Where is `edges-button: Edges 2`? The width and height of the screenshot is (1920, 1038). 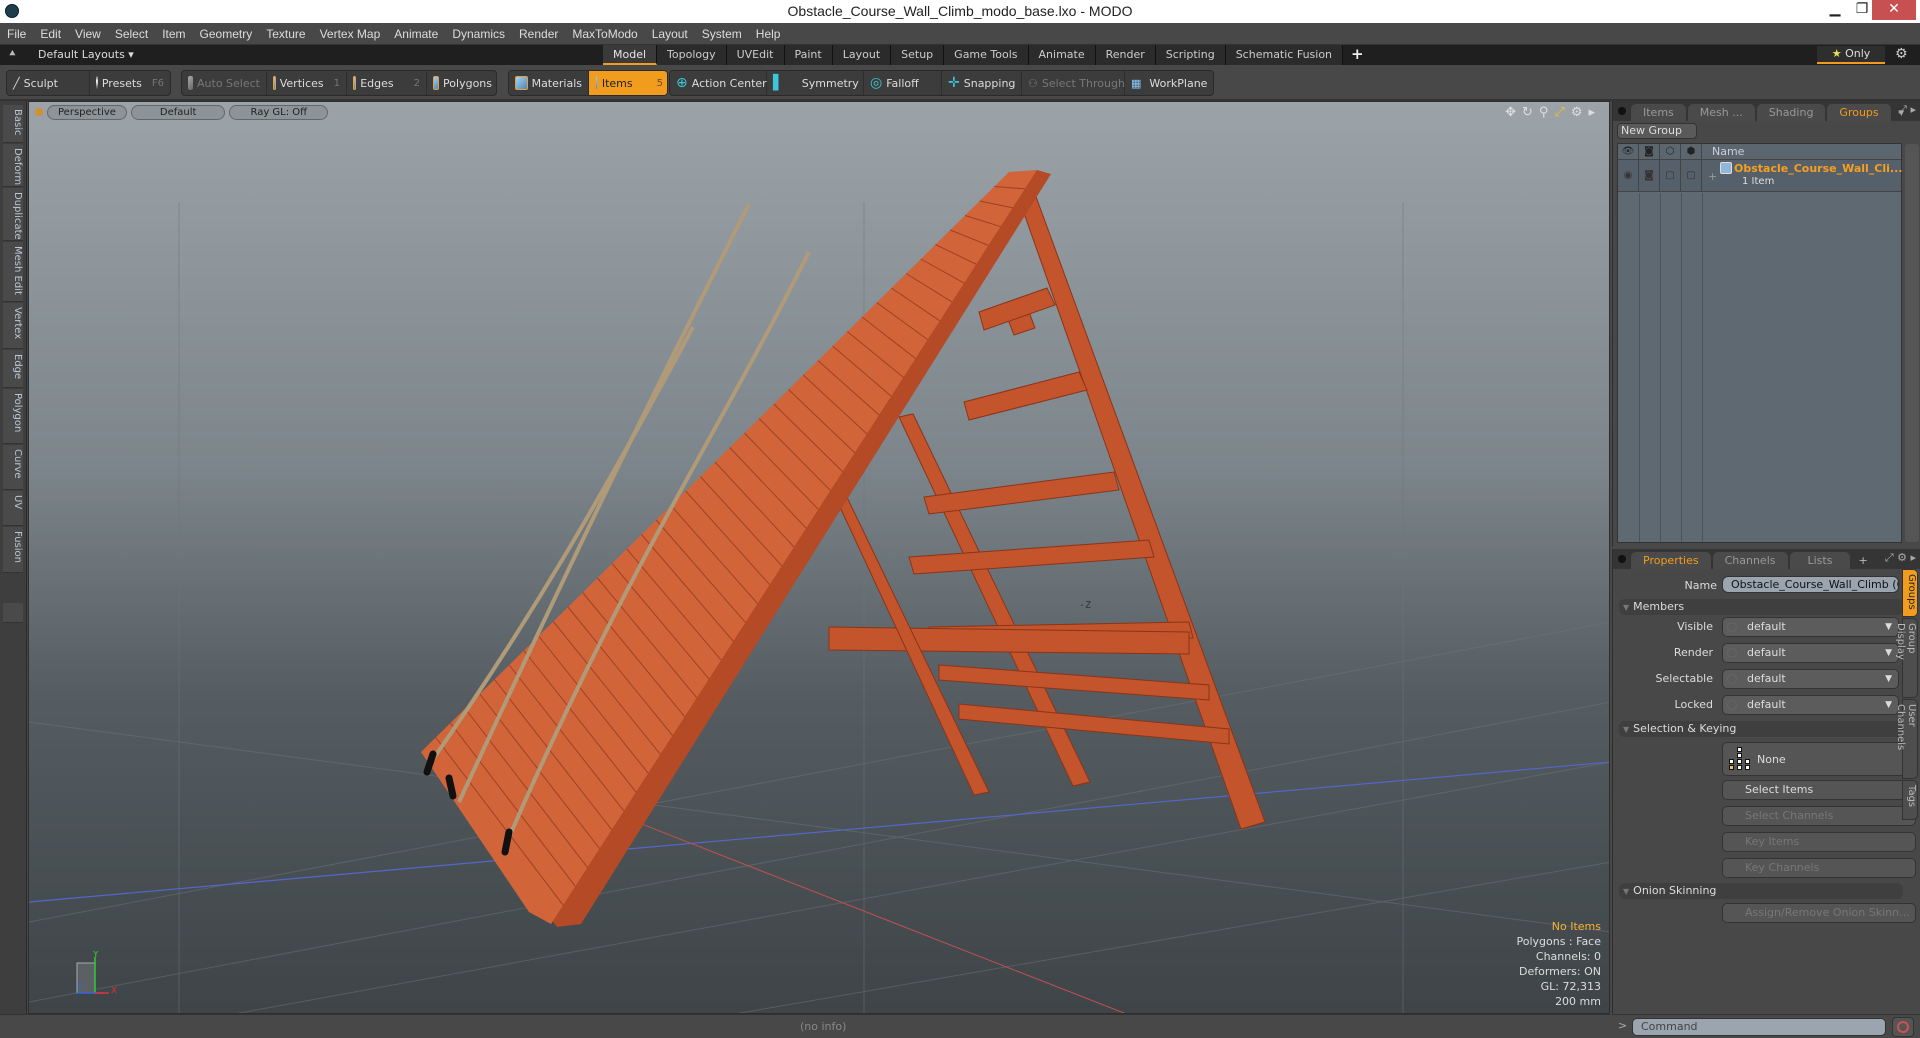 edges-button: Edges 2 is located at coordinates (387, 83).